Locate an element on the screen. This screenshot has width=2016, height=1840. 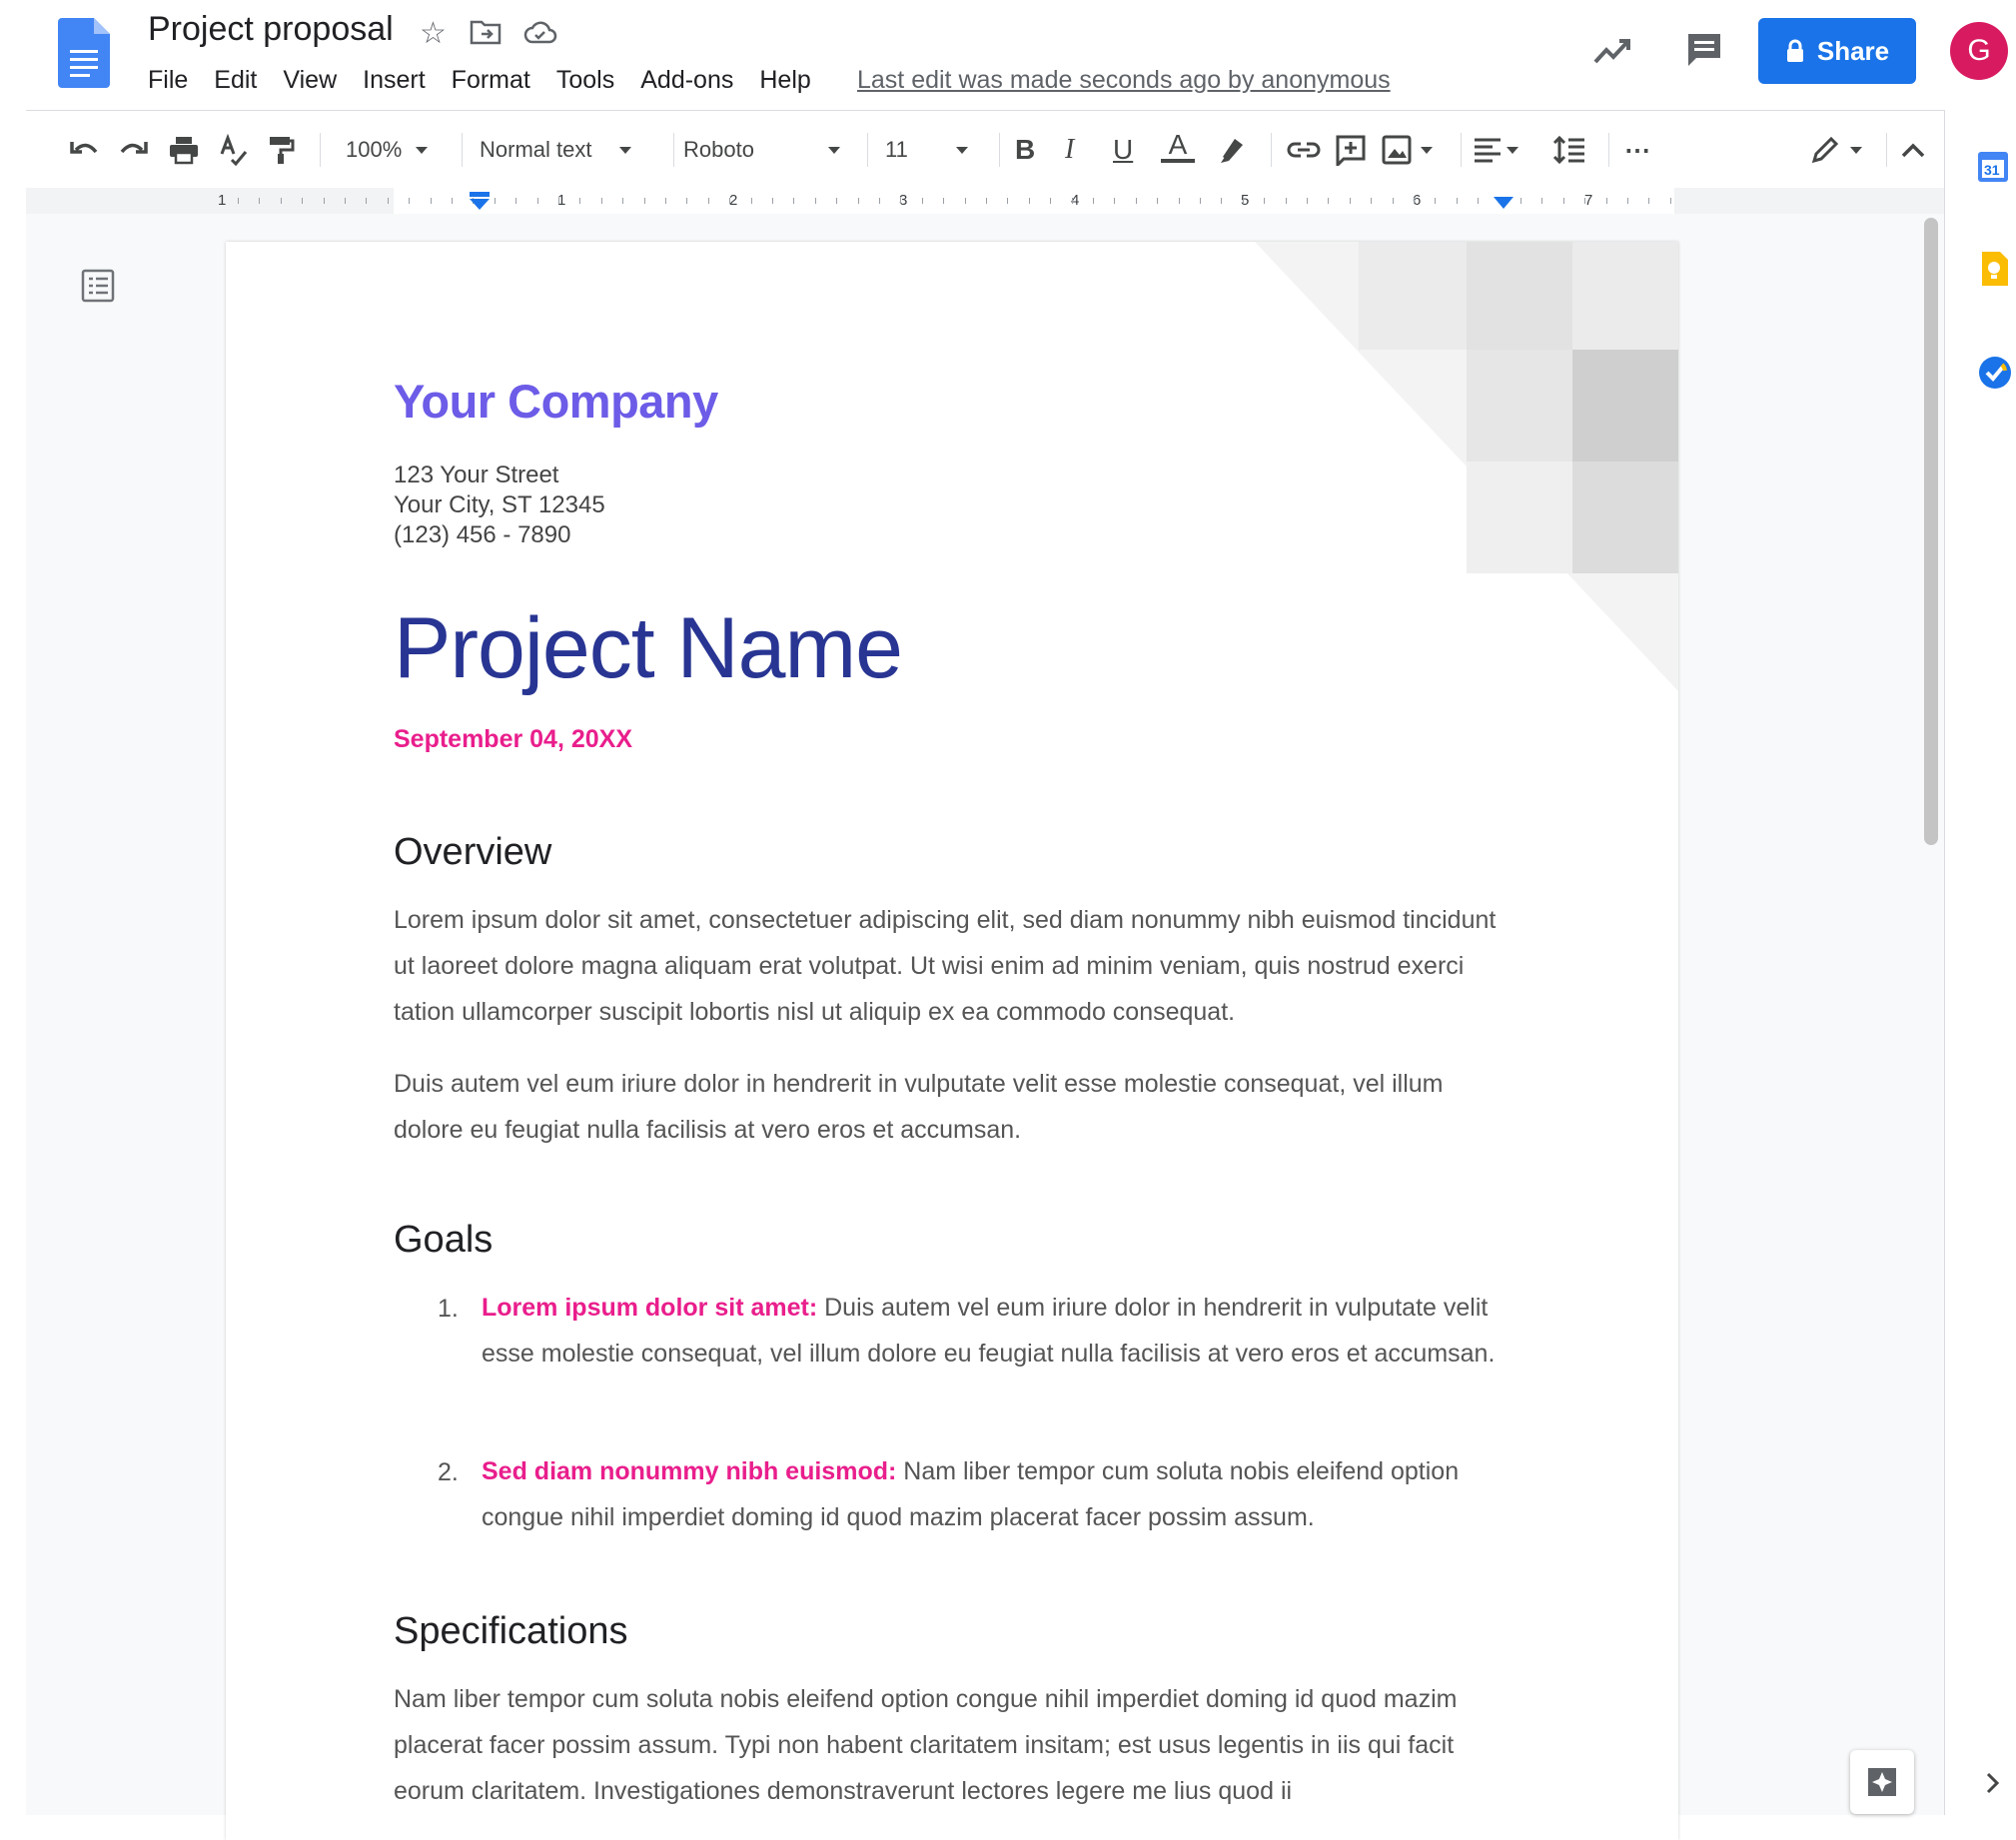
zoom-select: 100% is located at coordinates (387, 150).